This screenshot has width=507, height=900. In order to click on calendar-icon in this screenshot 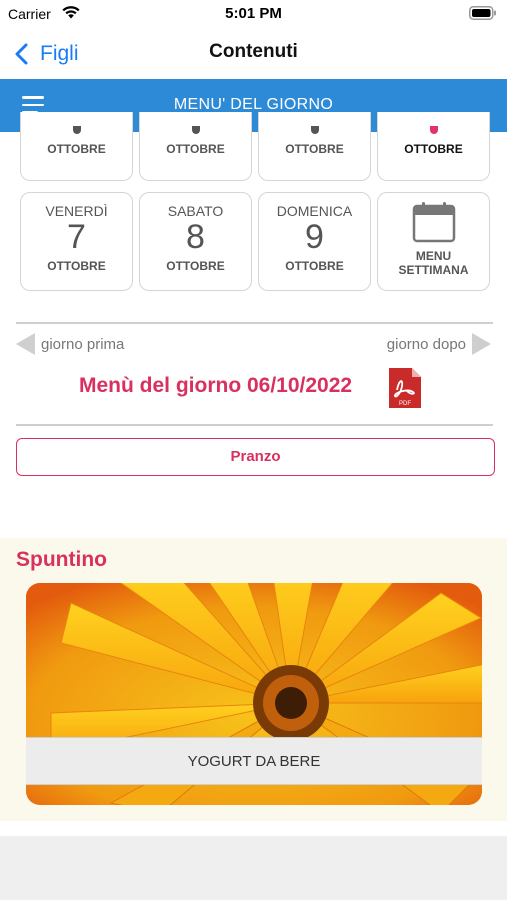, I will do `click(433, 222)`.